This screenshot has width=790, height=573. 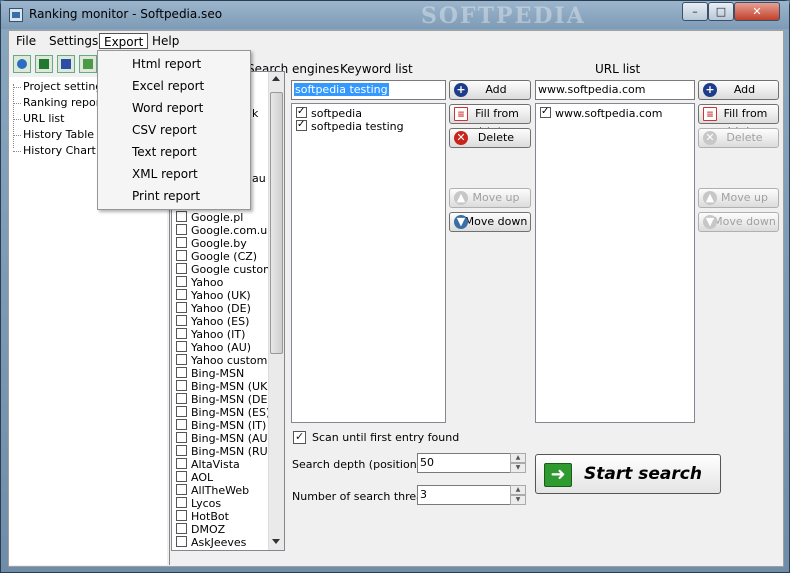 I want to click on tree-item-history-chart: History Chart, so click(x=54, y=151).